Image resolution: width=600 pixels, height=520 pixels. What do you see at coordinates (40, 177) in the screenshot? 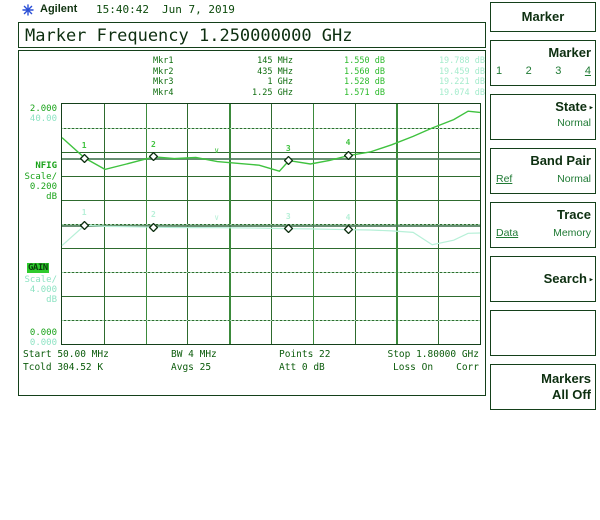
I see `nf-scale-per-div-label: Scale/` at bounding box center [40, 177].